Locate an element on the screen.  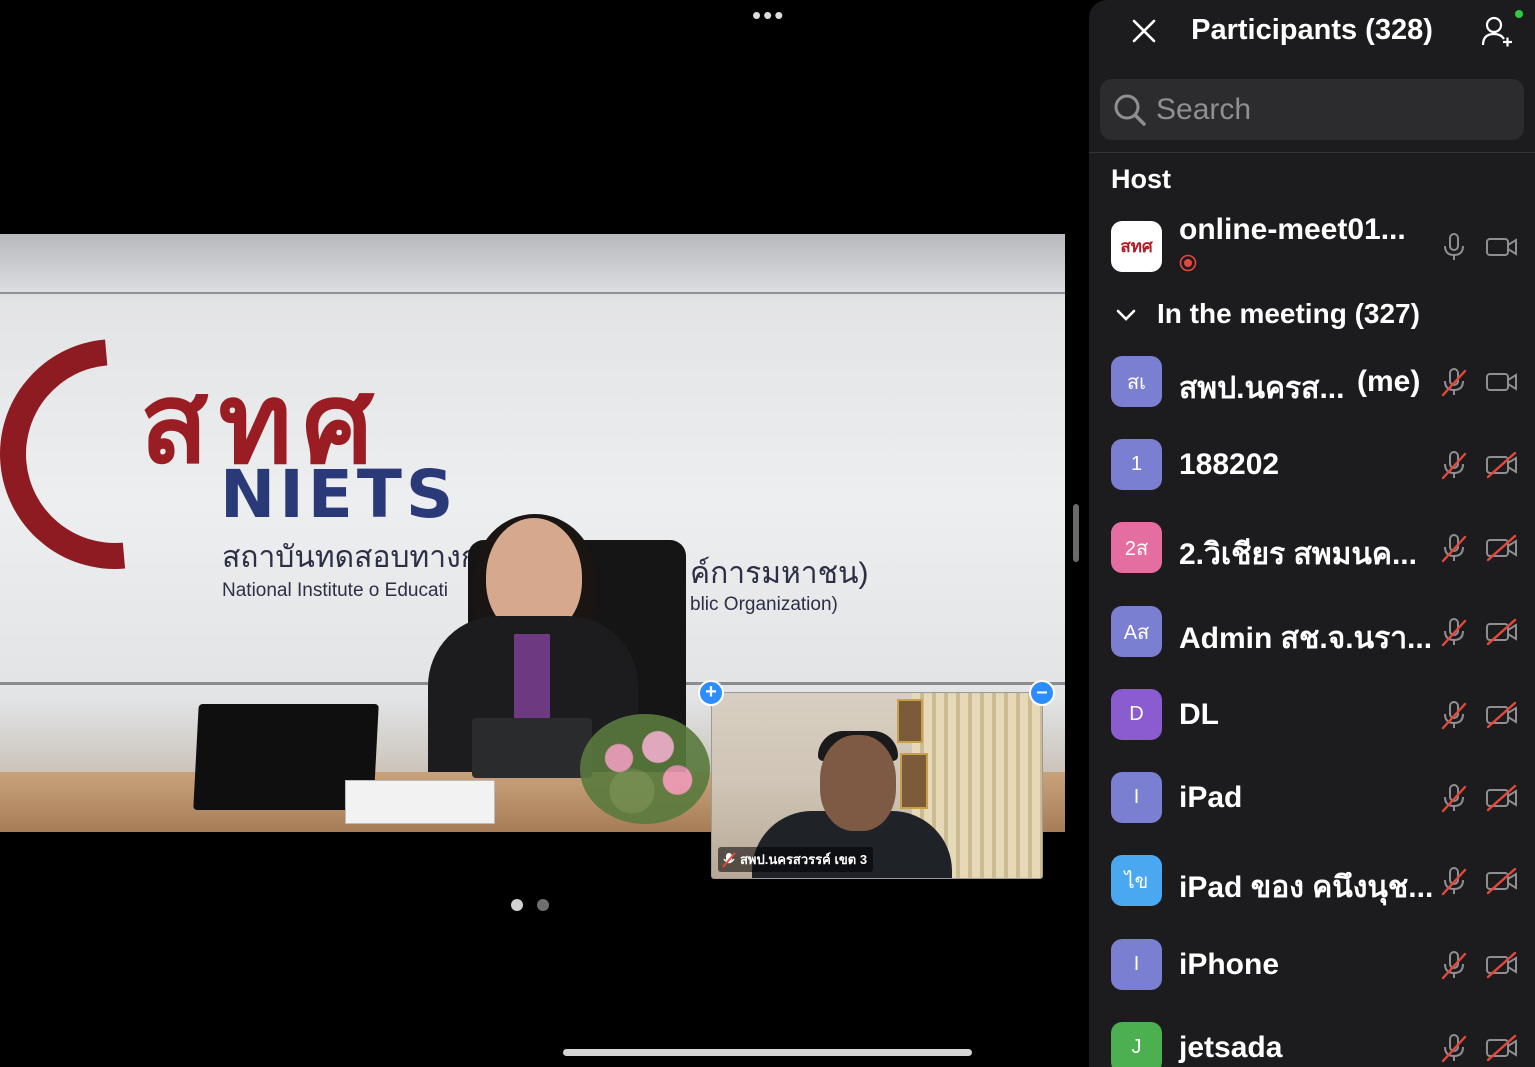
participant-avatar: 2ส is located at coordinates (1136, 547).